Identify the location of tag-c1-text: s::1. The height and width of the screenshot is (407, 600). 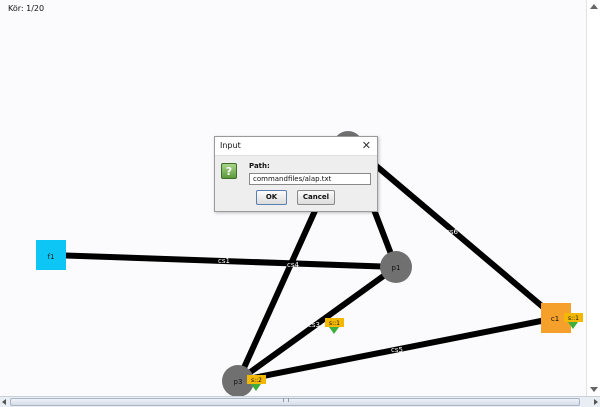
(573, 318).